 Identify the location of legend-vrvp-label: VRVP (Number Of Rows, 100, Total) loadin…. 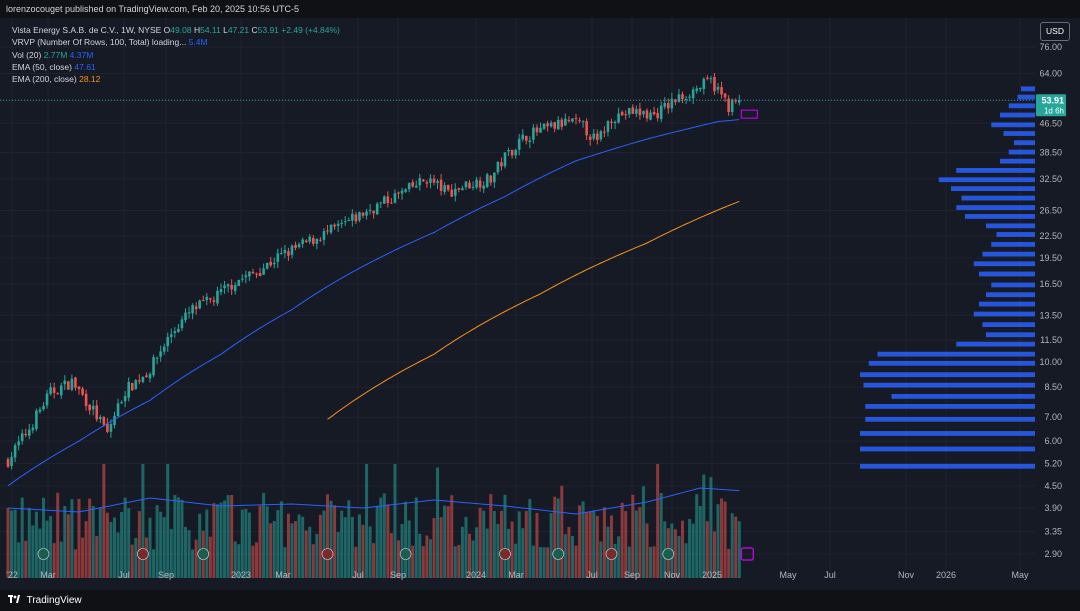
(99, 42).